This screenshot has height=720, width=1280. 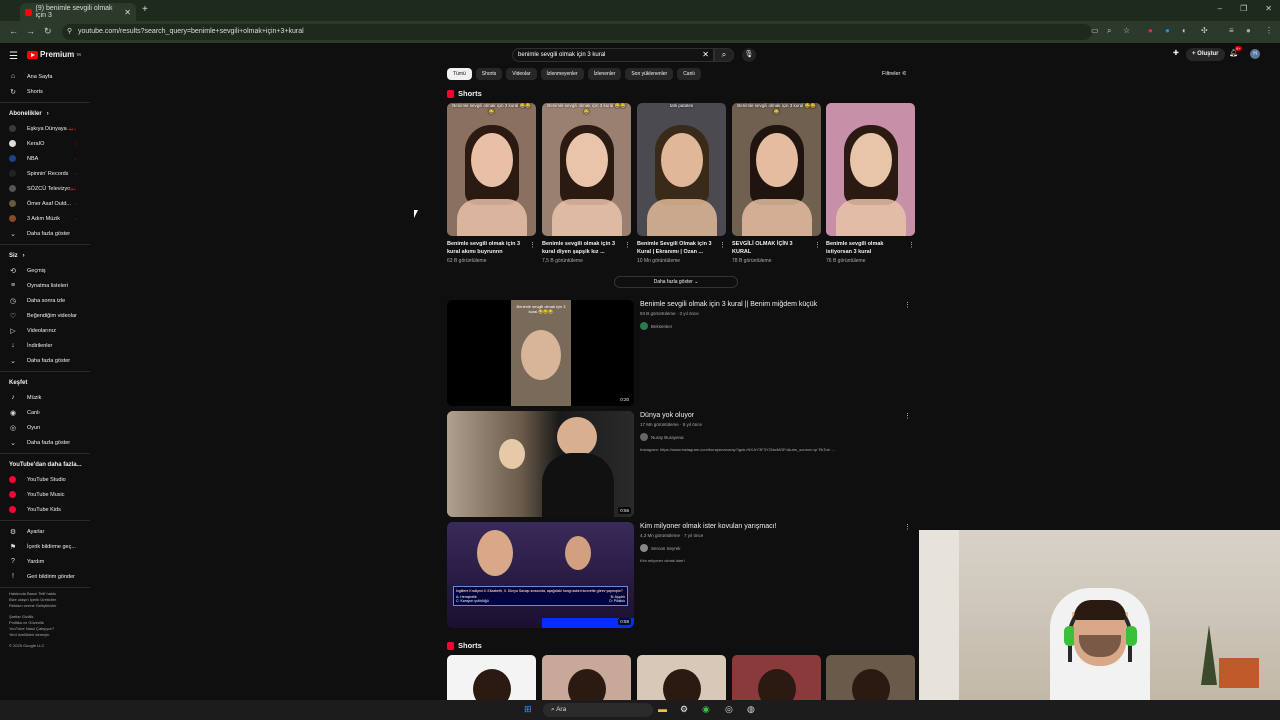 I want to click on sidebar-item-subscription: SÖZCÜ Televizyo... ((•)), so click(x=45, y=188).